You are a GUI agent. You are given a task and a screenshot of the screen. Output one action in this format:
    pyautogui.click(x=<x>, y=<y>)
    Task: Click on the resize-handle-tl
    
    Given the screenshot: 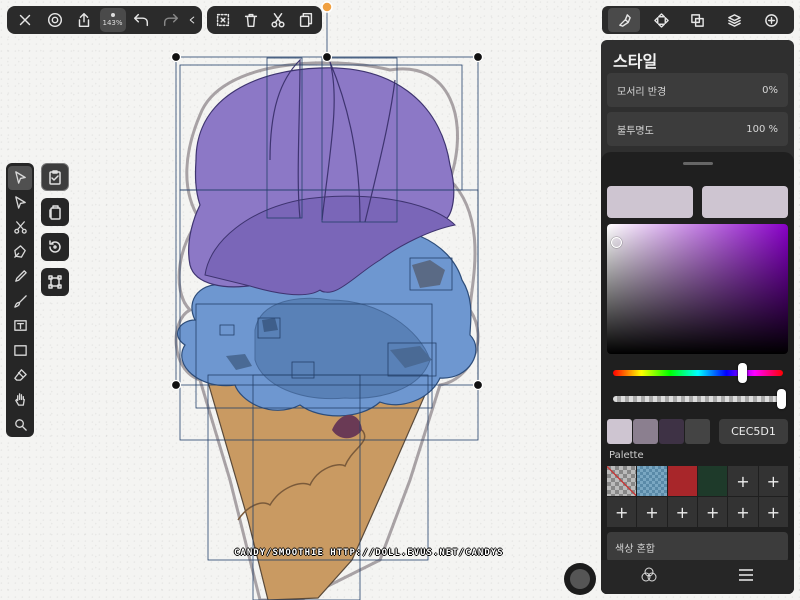 What is the action you would take?
    pyautogui.click(x=176, y=57)
    